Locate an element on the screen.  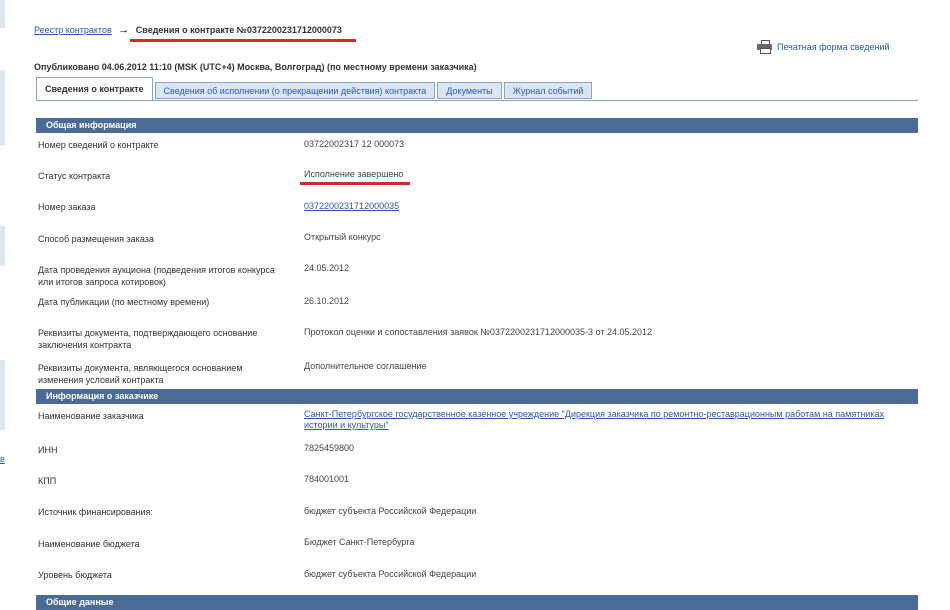
breadcrumb-contract-registry-link: Реестр контрактов is located at coordinates (73, 30).